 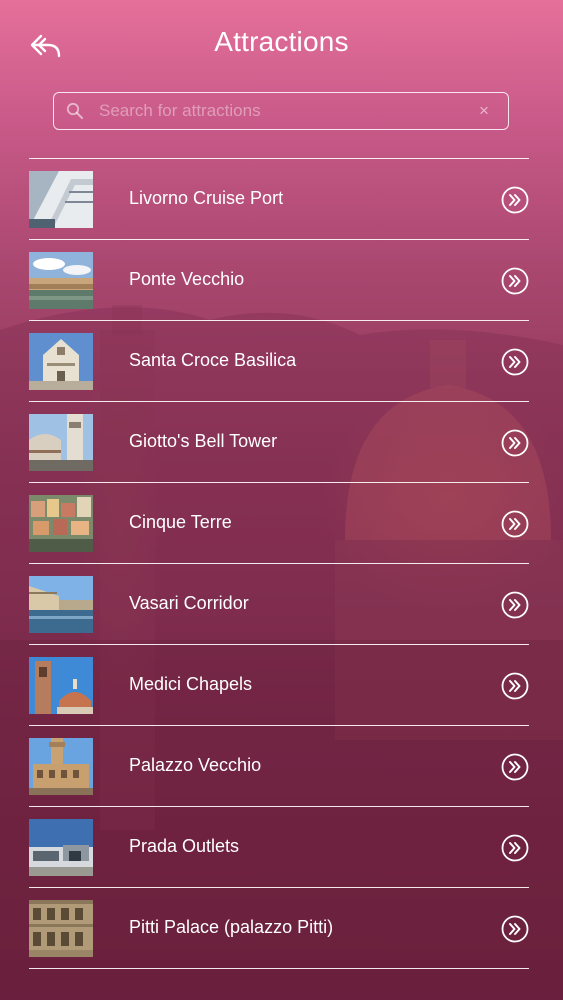 What do you see at coordinates (189, 603) in the screenshot?
I see `attraction-name: Vasari Corridor` at bounding box center [189, 603].